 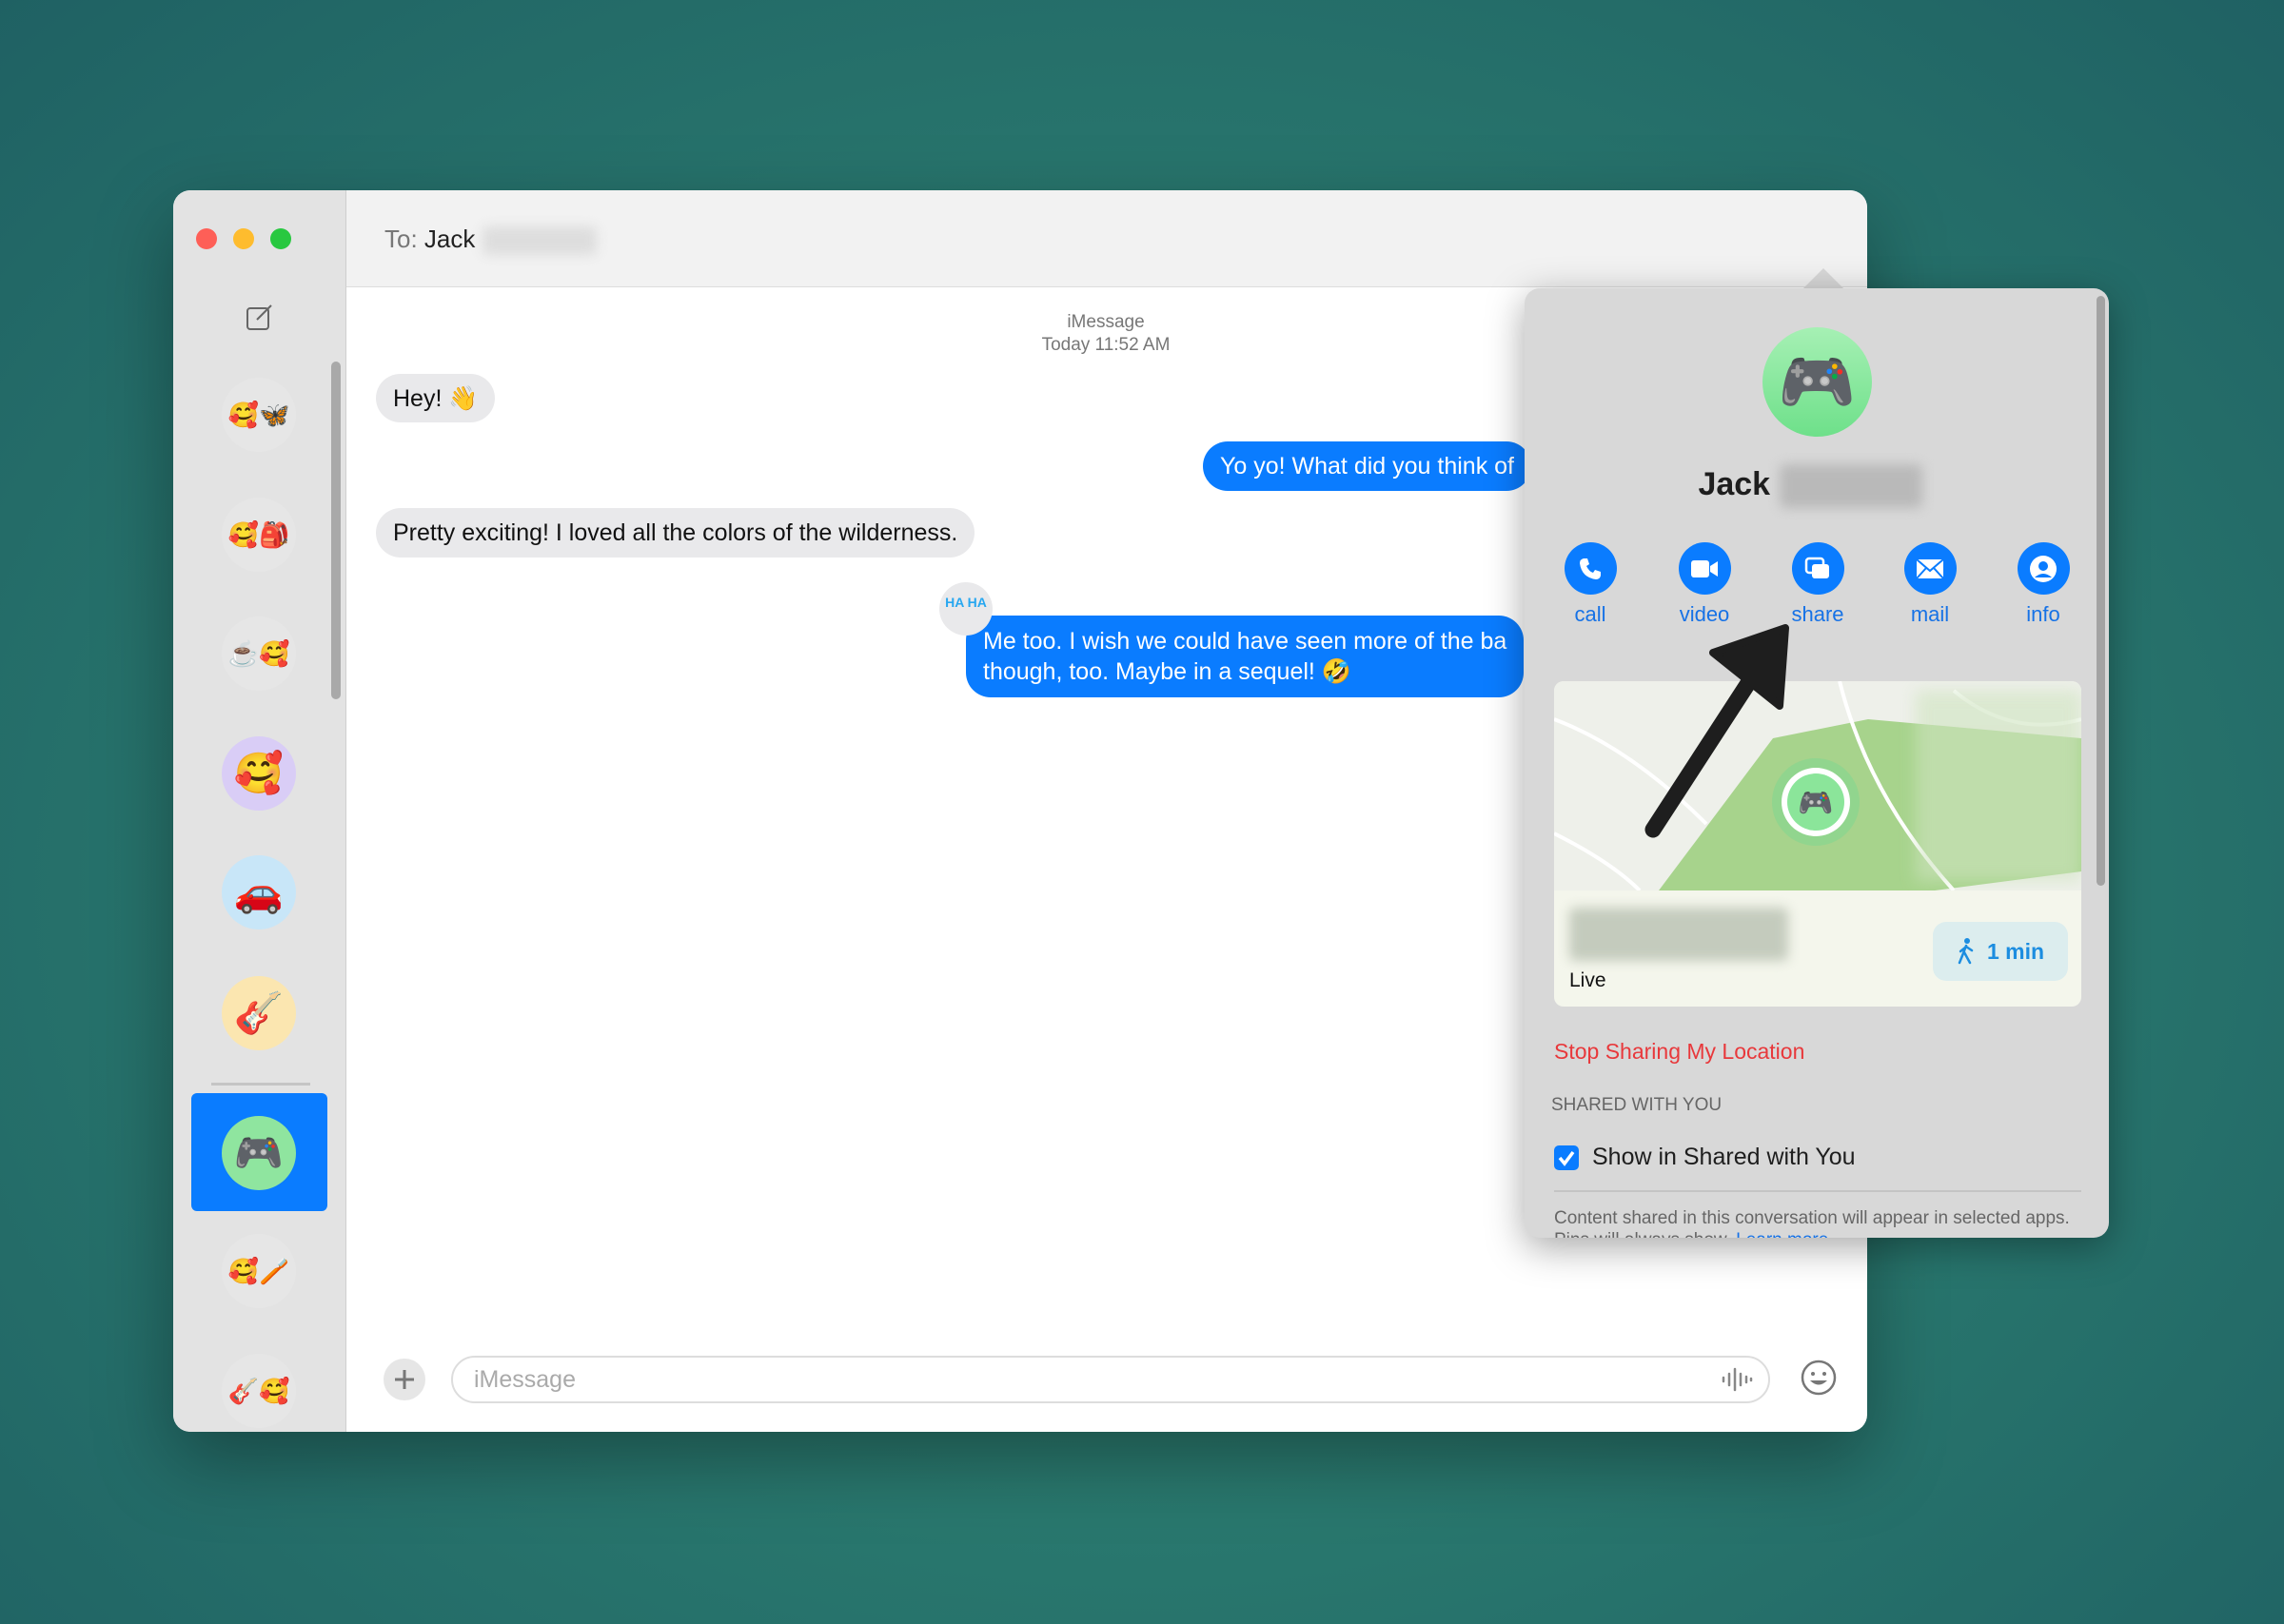 I want to click on phone-icon, so click(x=1590, y=568).